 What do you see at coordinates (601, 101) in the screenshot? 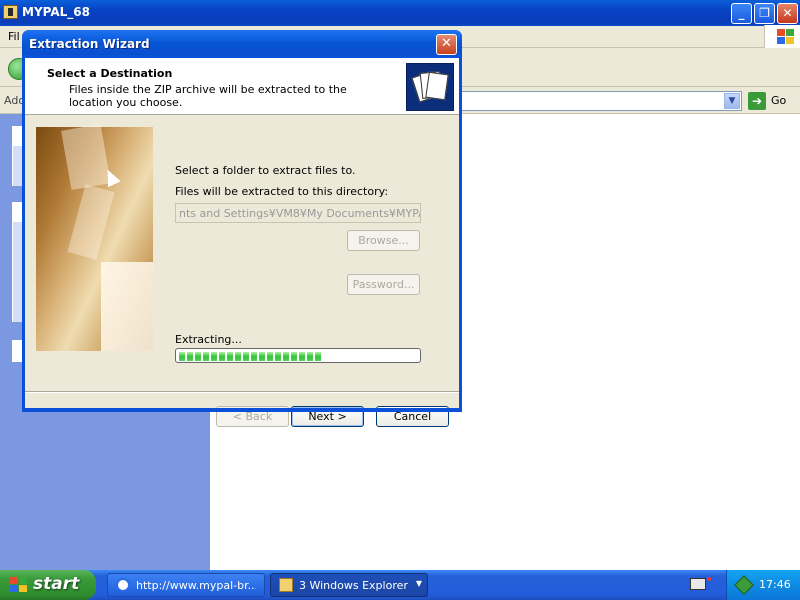
I see `address-input: ▼` at bounding box center [601, 101].